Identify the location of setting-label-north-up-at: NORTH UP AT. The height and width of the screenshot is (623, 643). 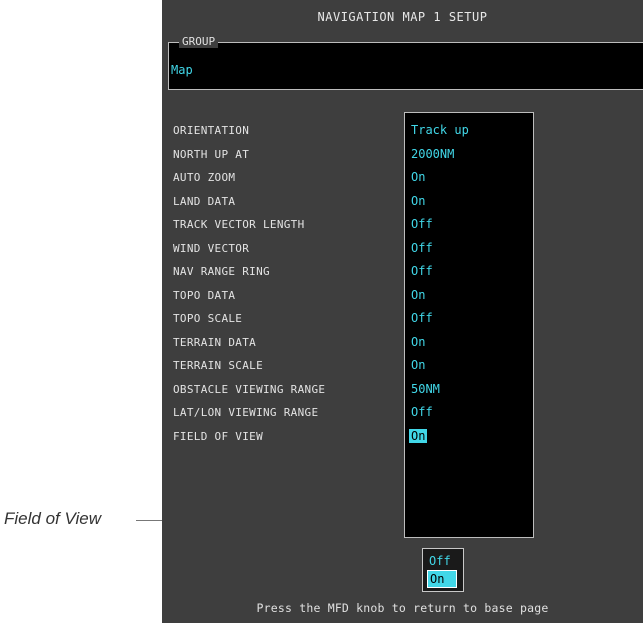
(211, 154).